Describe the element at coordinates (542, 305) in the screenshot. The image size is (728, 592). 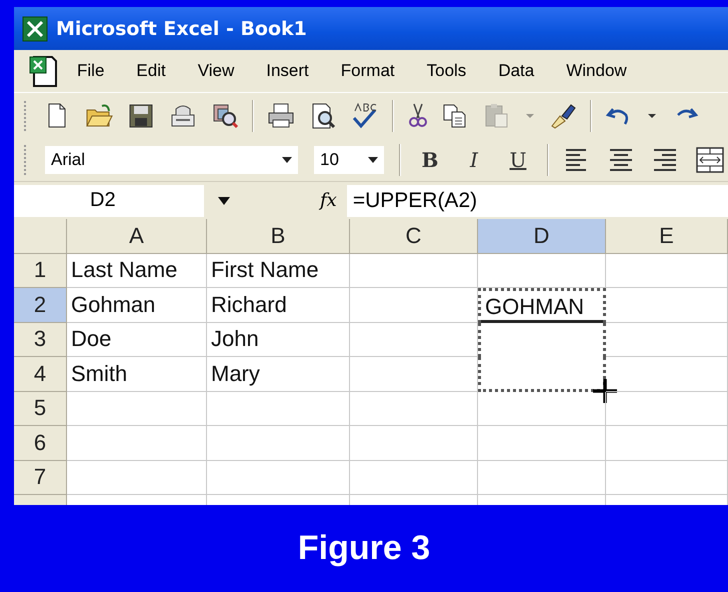
I see `table-cell: GOHMAN` at that location.